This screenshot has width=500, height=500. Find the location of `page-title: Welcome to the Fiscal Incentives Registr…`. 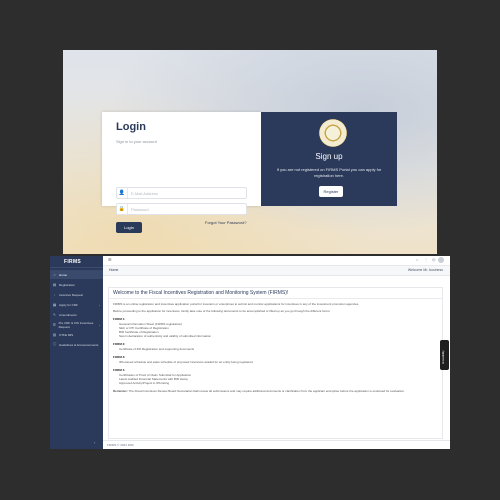

page-title: Welcome to the Fiscal Incentives Registr… is located at coordinates (201, 293).